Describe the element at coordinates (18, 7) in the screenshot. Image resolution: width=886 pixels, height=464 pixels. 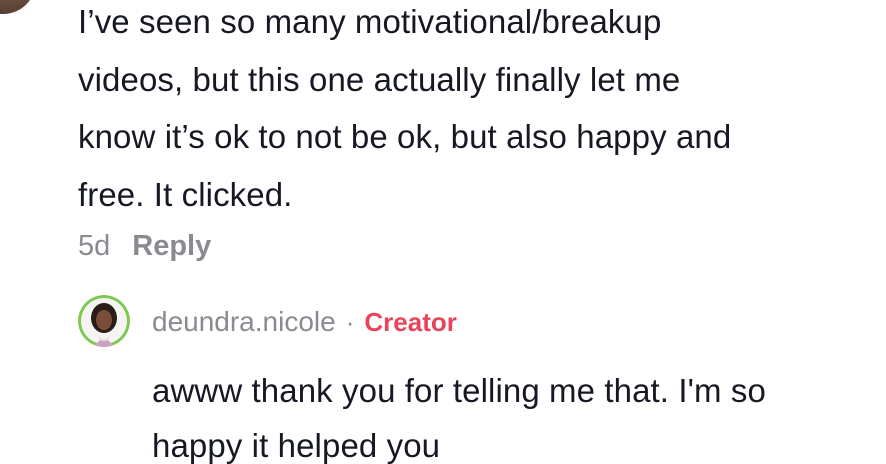
I see `commenter-avatar` at that location.